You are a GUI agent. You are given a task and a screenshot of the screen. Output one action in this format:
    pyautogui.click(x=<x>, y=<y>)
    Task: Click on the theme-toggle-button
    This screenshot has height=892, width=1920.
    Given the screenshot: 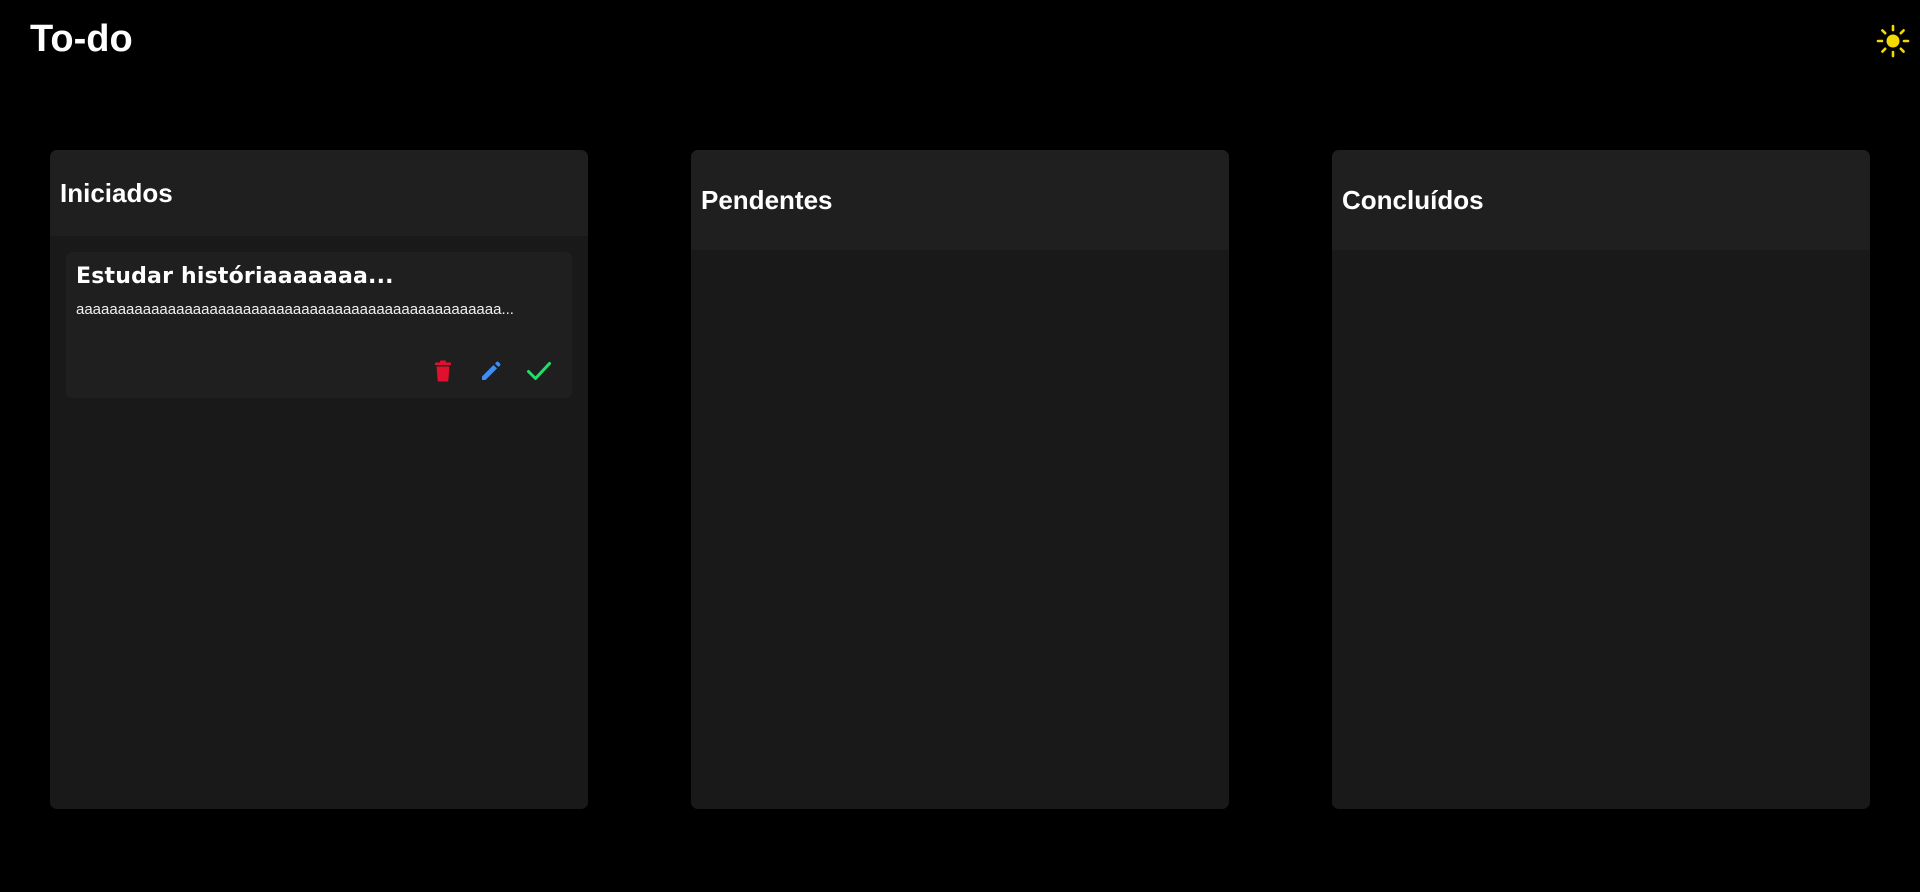 What is the action you would take?
    pyautogui.click(x=1893, y=41)
    